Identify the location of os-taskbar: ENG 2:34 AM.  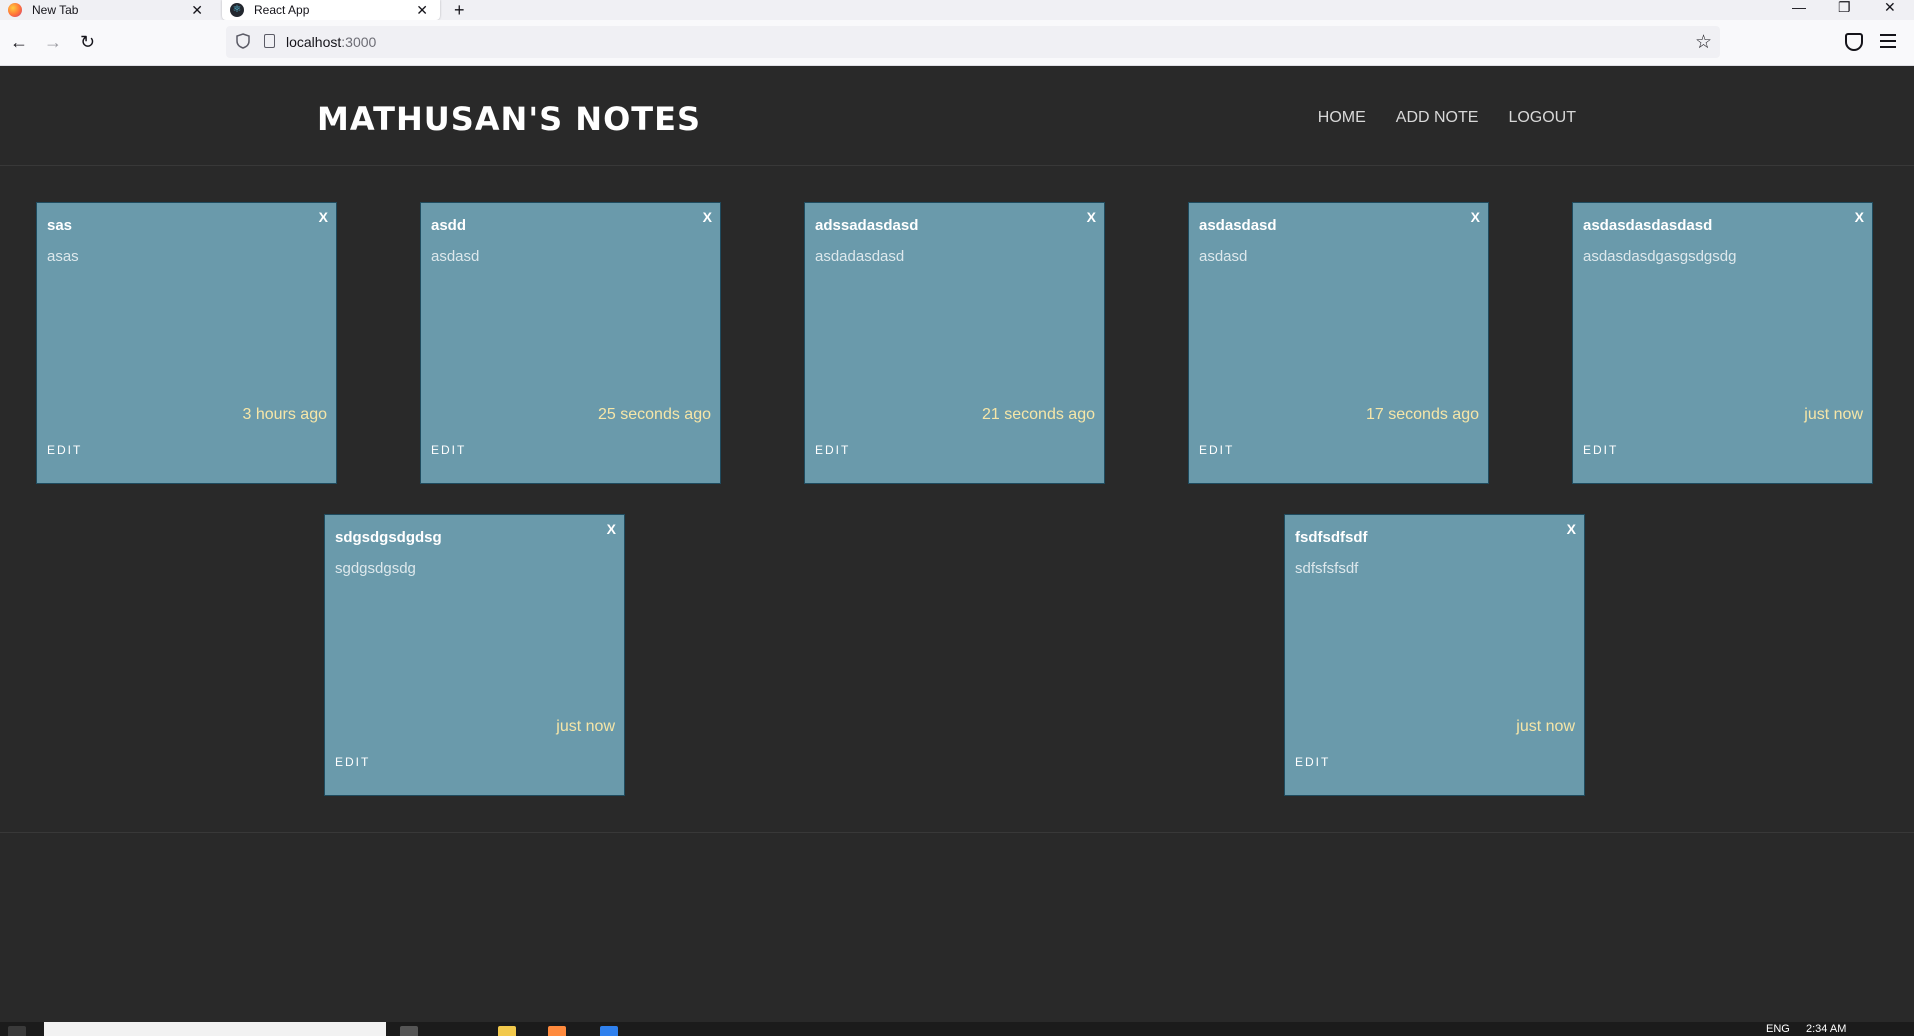
(957, 1029).